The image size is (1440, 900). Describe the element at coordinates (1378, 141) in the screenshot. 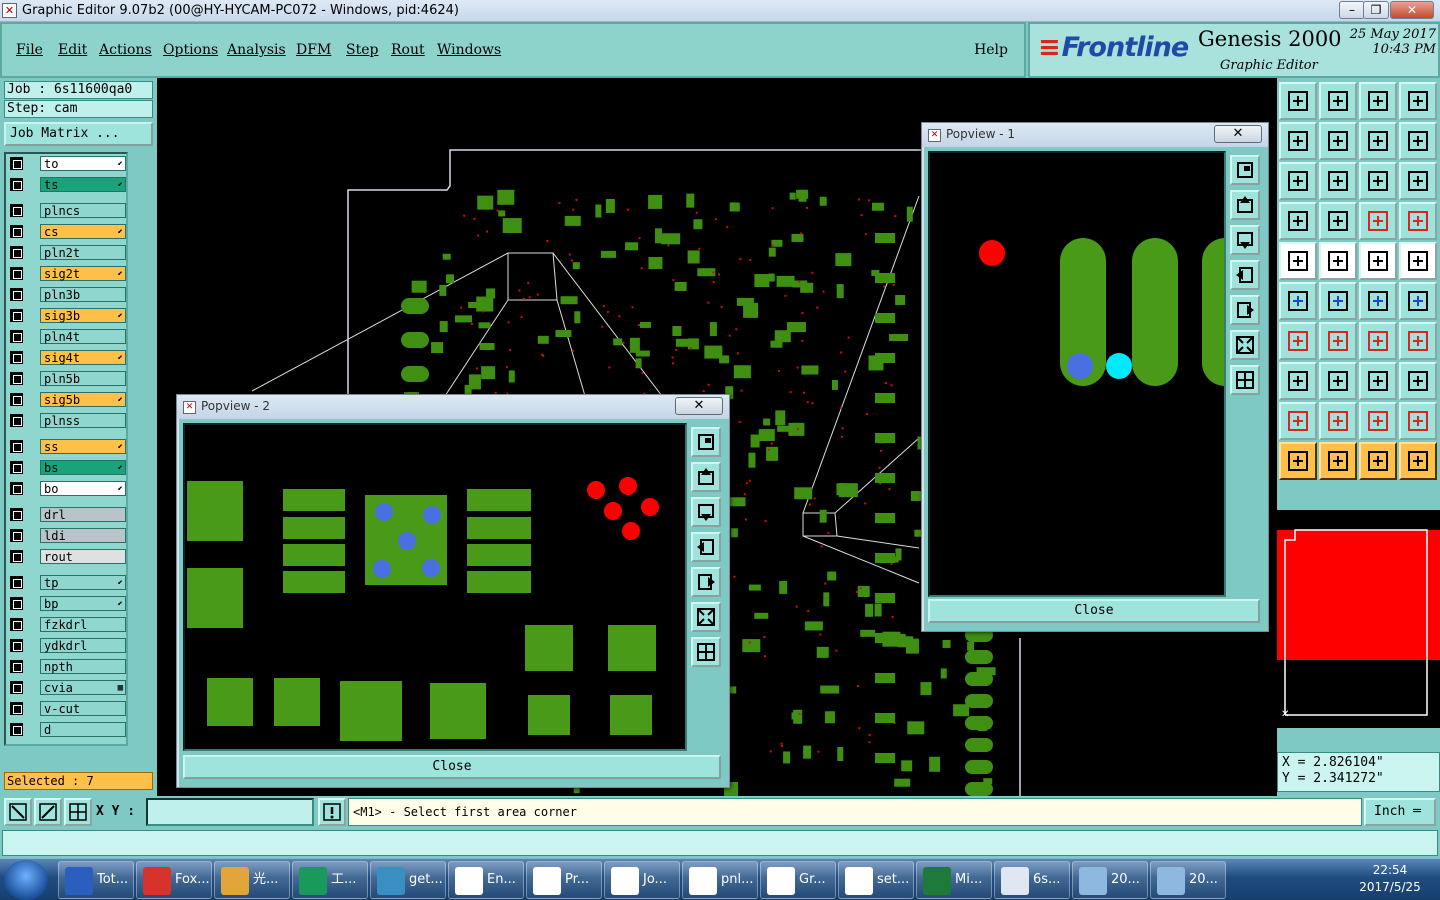

I see `swap-icon` at that location.